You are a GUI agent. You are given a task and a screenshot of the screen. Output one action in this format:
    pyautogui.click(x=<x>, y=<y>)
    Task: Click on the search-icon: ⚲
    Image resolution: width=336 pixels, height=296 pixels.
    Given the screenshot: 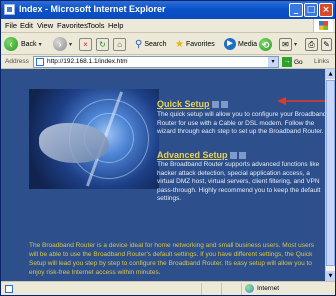 What is the action you would take?
    pyautogui.click(x=139, y=44)
    